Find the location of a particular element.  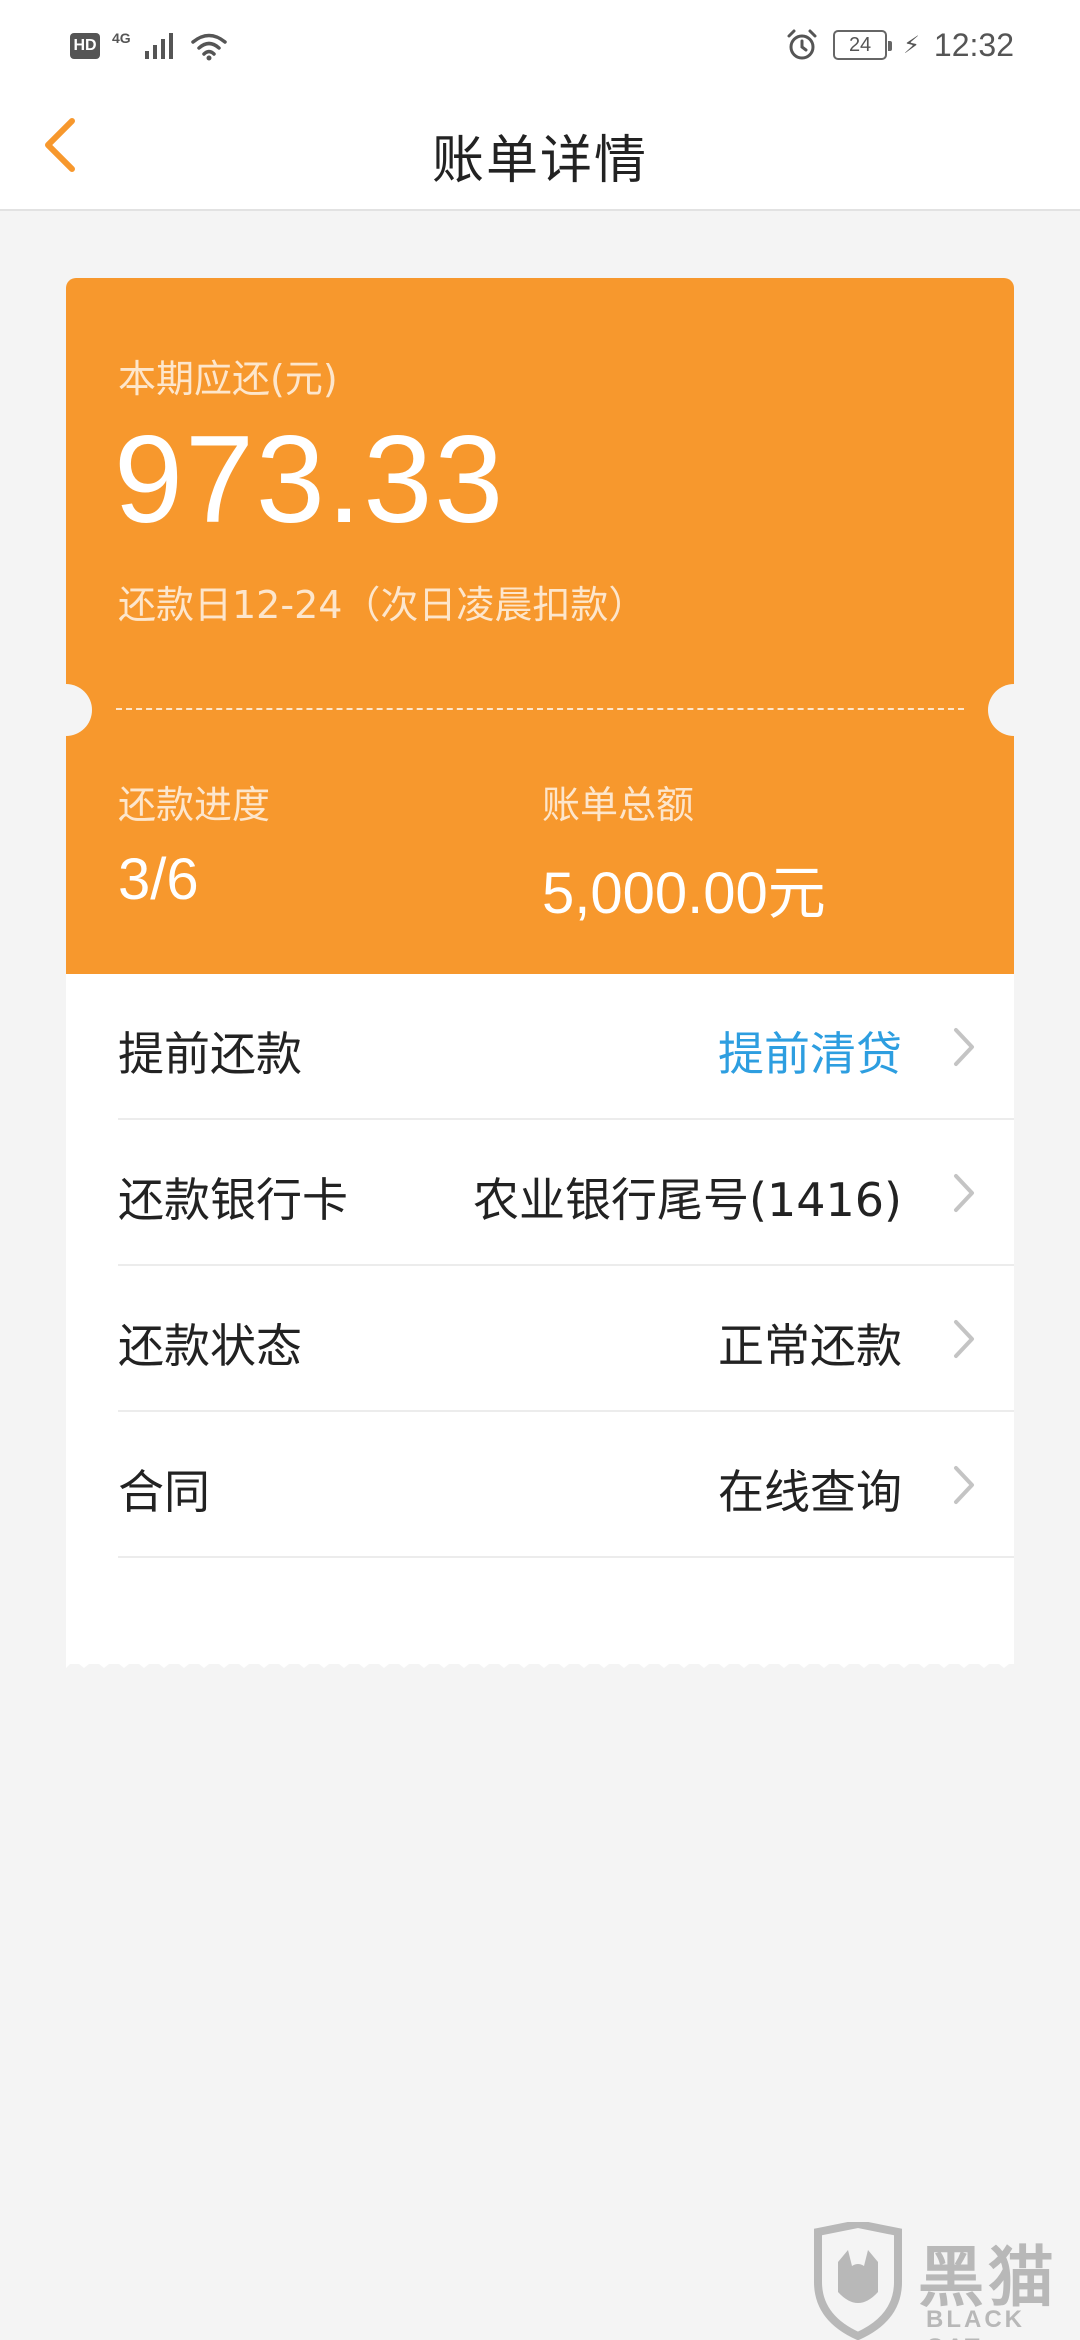

bank-card-value: 农业银行尾号(1416) is located at coordinates (687, 1200).